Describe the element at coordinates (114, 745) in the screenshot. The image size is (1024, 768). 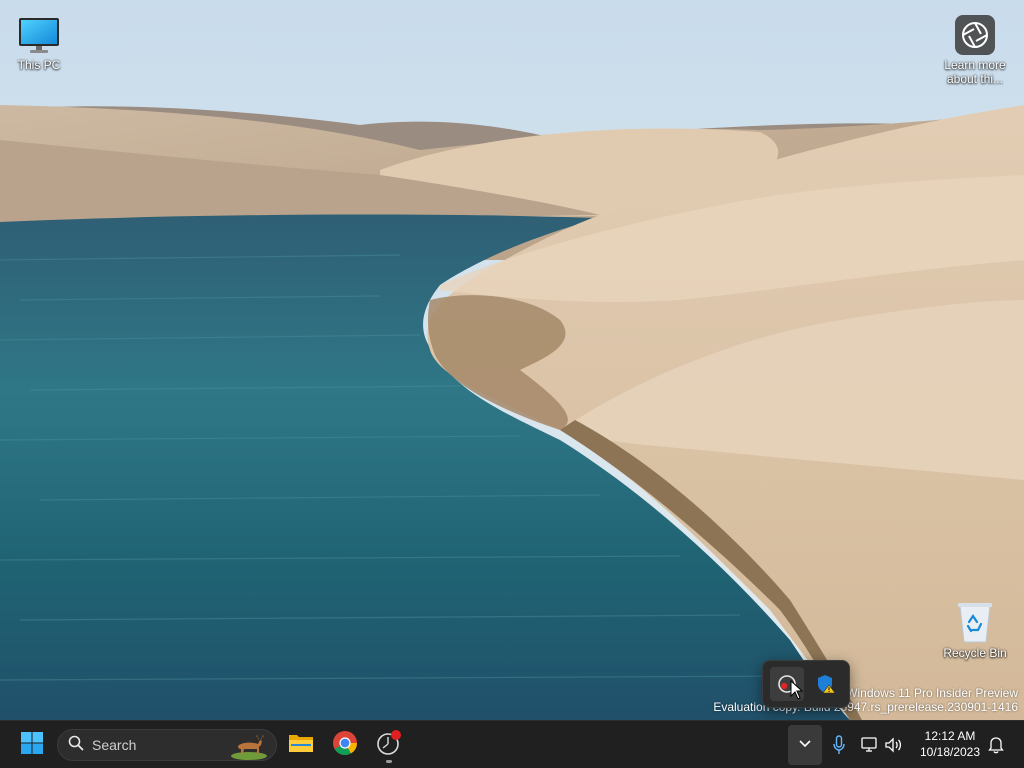
I see `search-placeholder: Search` at that location.